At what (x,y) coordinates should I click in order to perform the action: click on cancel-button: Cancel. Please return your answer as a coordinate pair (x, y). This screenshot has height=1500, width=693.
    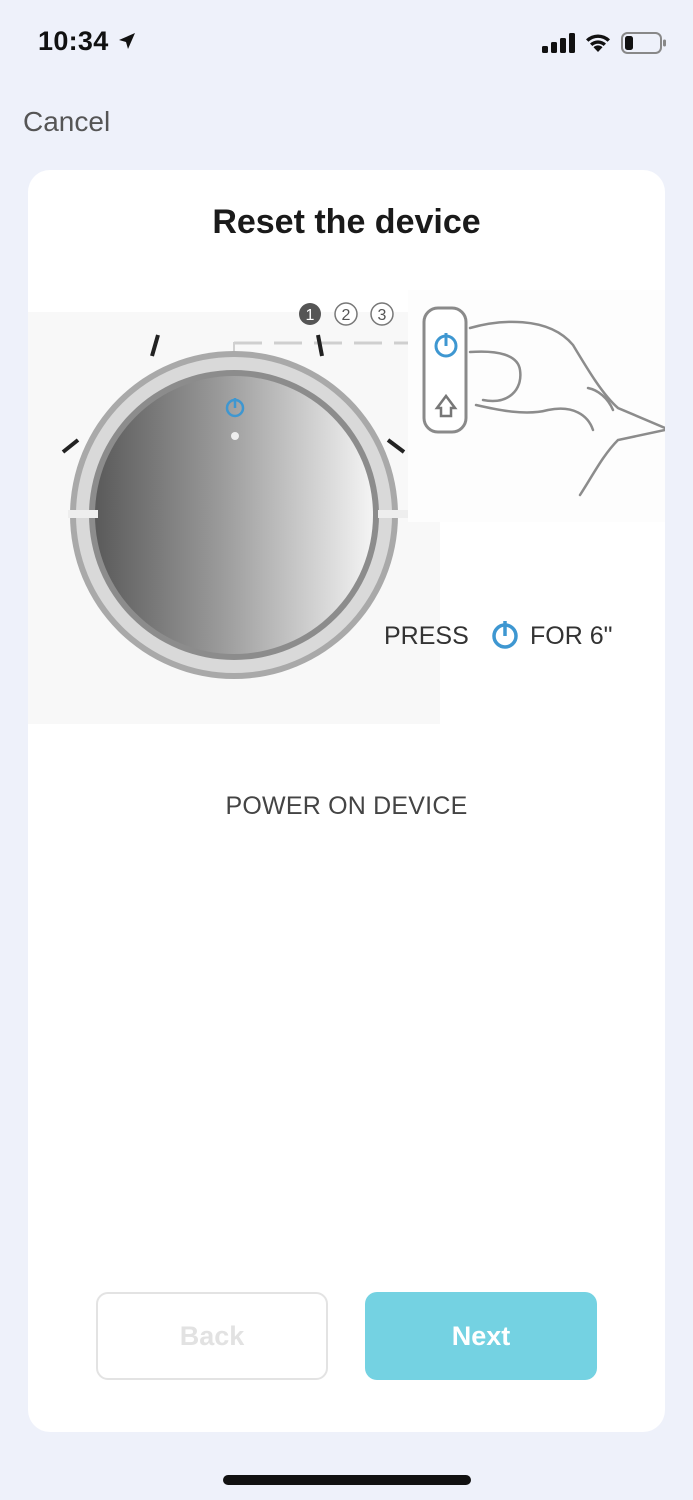
    Looking at the image, I should click on (66, 122).